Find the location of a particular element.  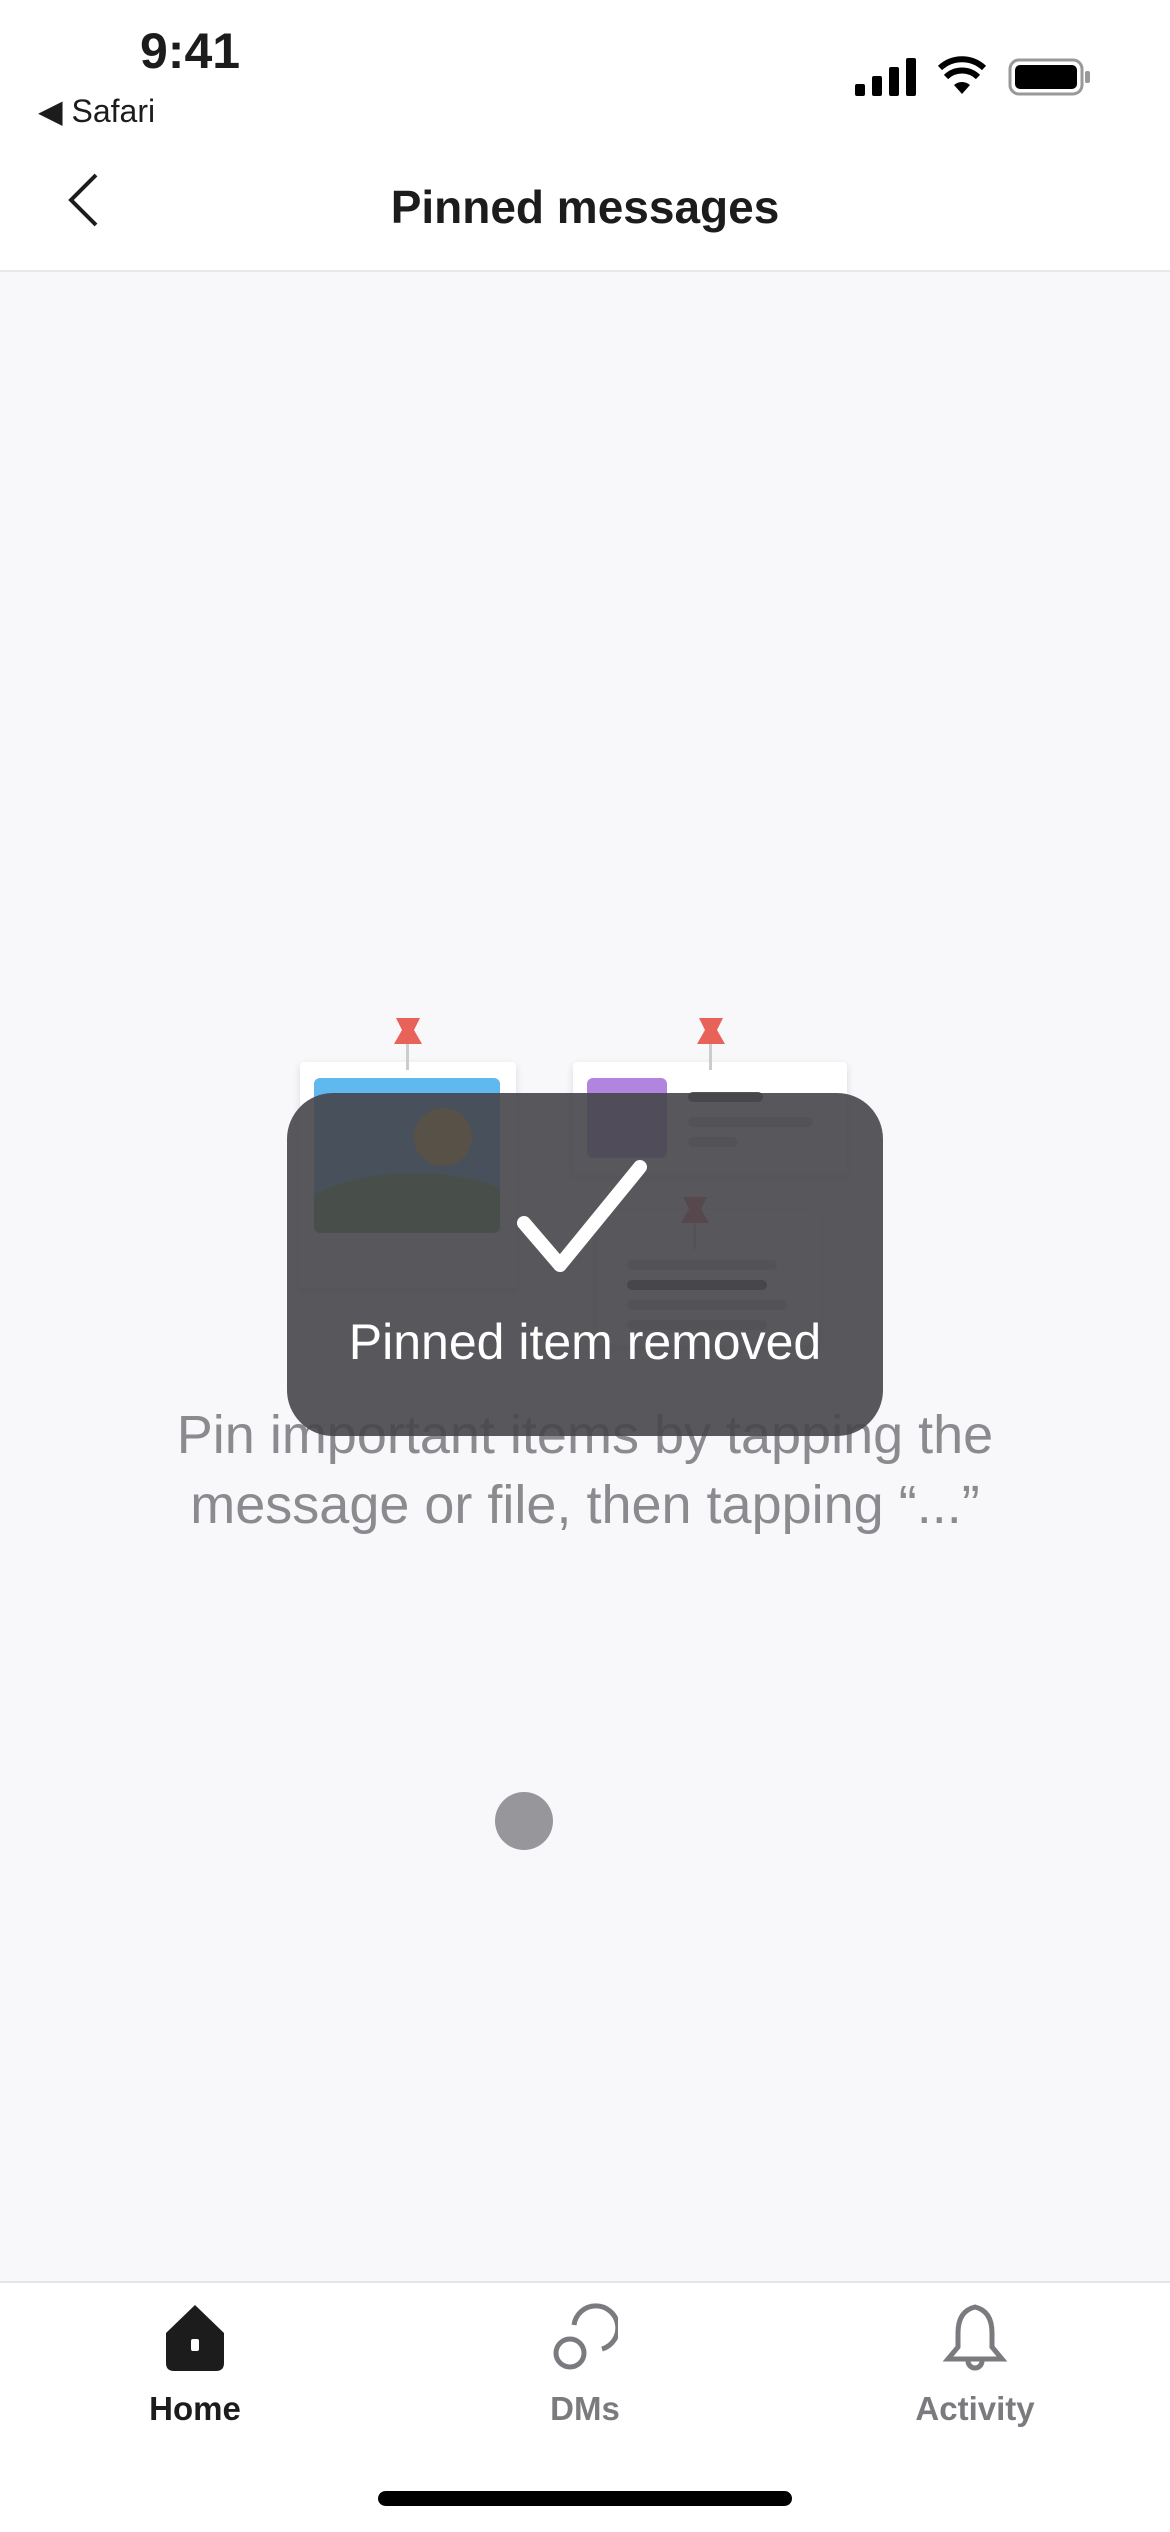

signal-icon is located at coordinates (885, 77).